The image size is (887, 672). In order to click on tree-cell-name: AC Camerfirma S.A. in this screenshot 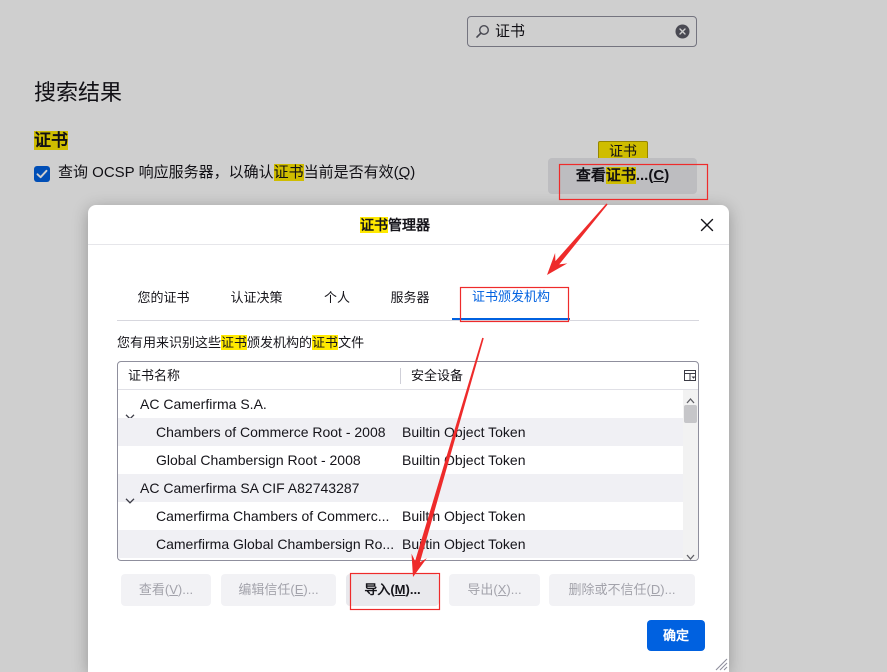, I will do `click(203, 404)`.